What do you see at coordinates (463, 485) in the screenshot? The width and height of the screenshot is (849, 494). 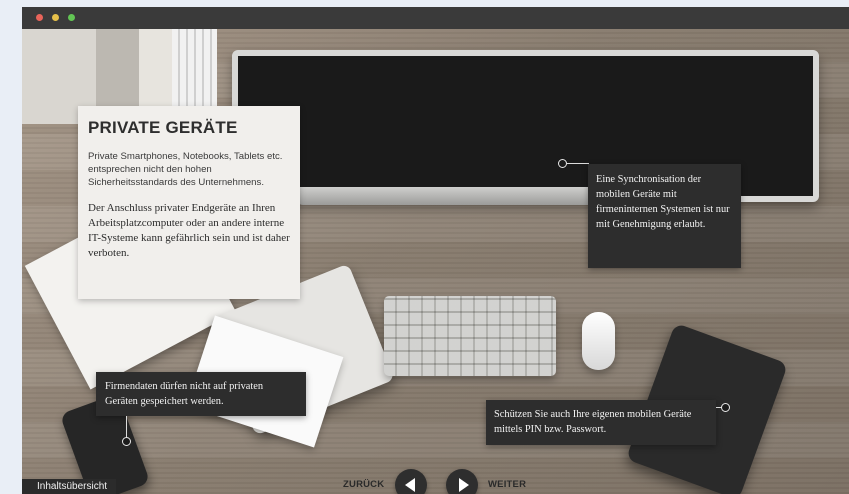 I see `arrow-right-icon` at bounding box center [463, 485].